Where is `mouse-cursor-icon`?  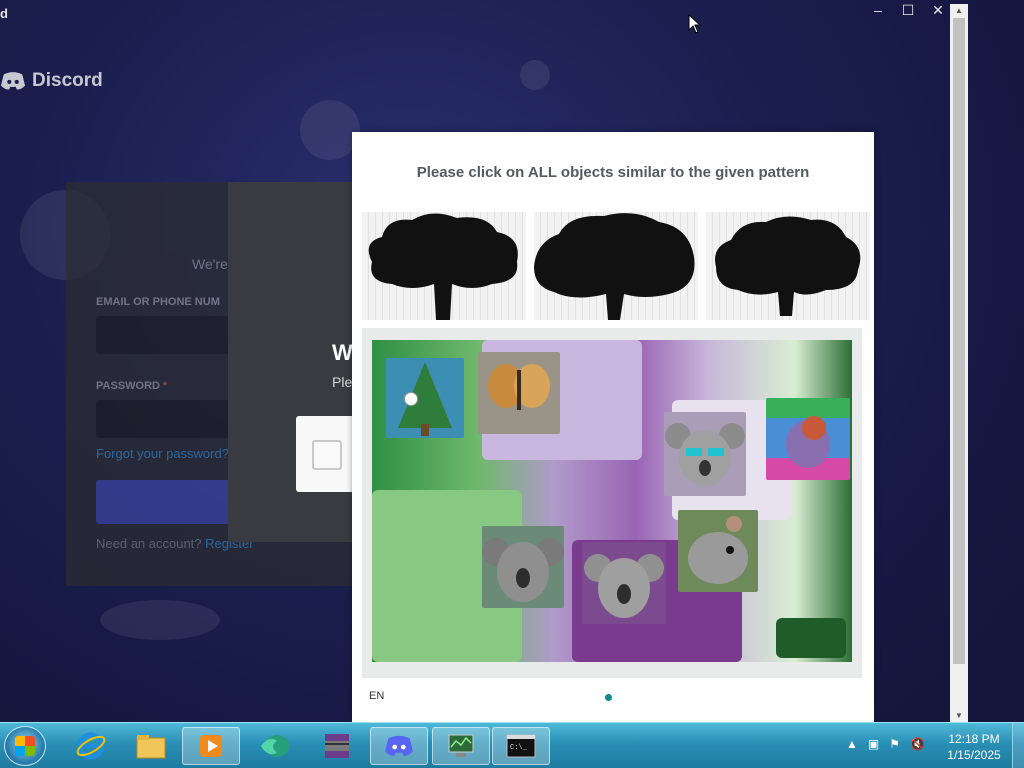
mouse-cursor-icon is located at coordinates (695, 24).